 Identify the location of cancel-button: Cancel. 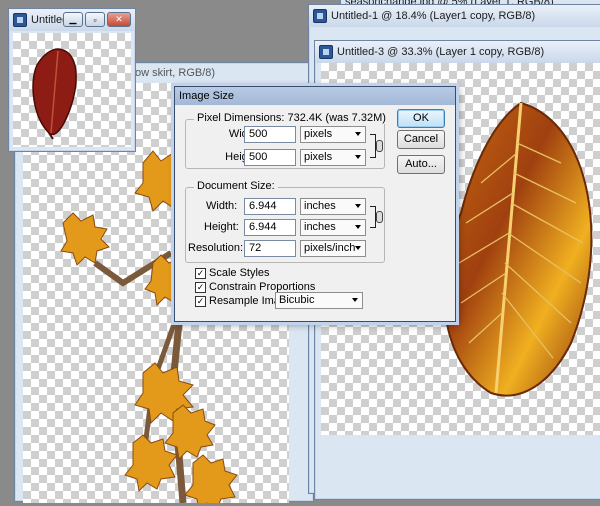
(421, 139).